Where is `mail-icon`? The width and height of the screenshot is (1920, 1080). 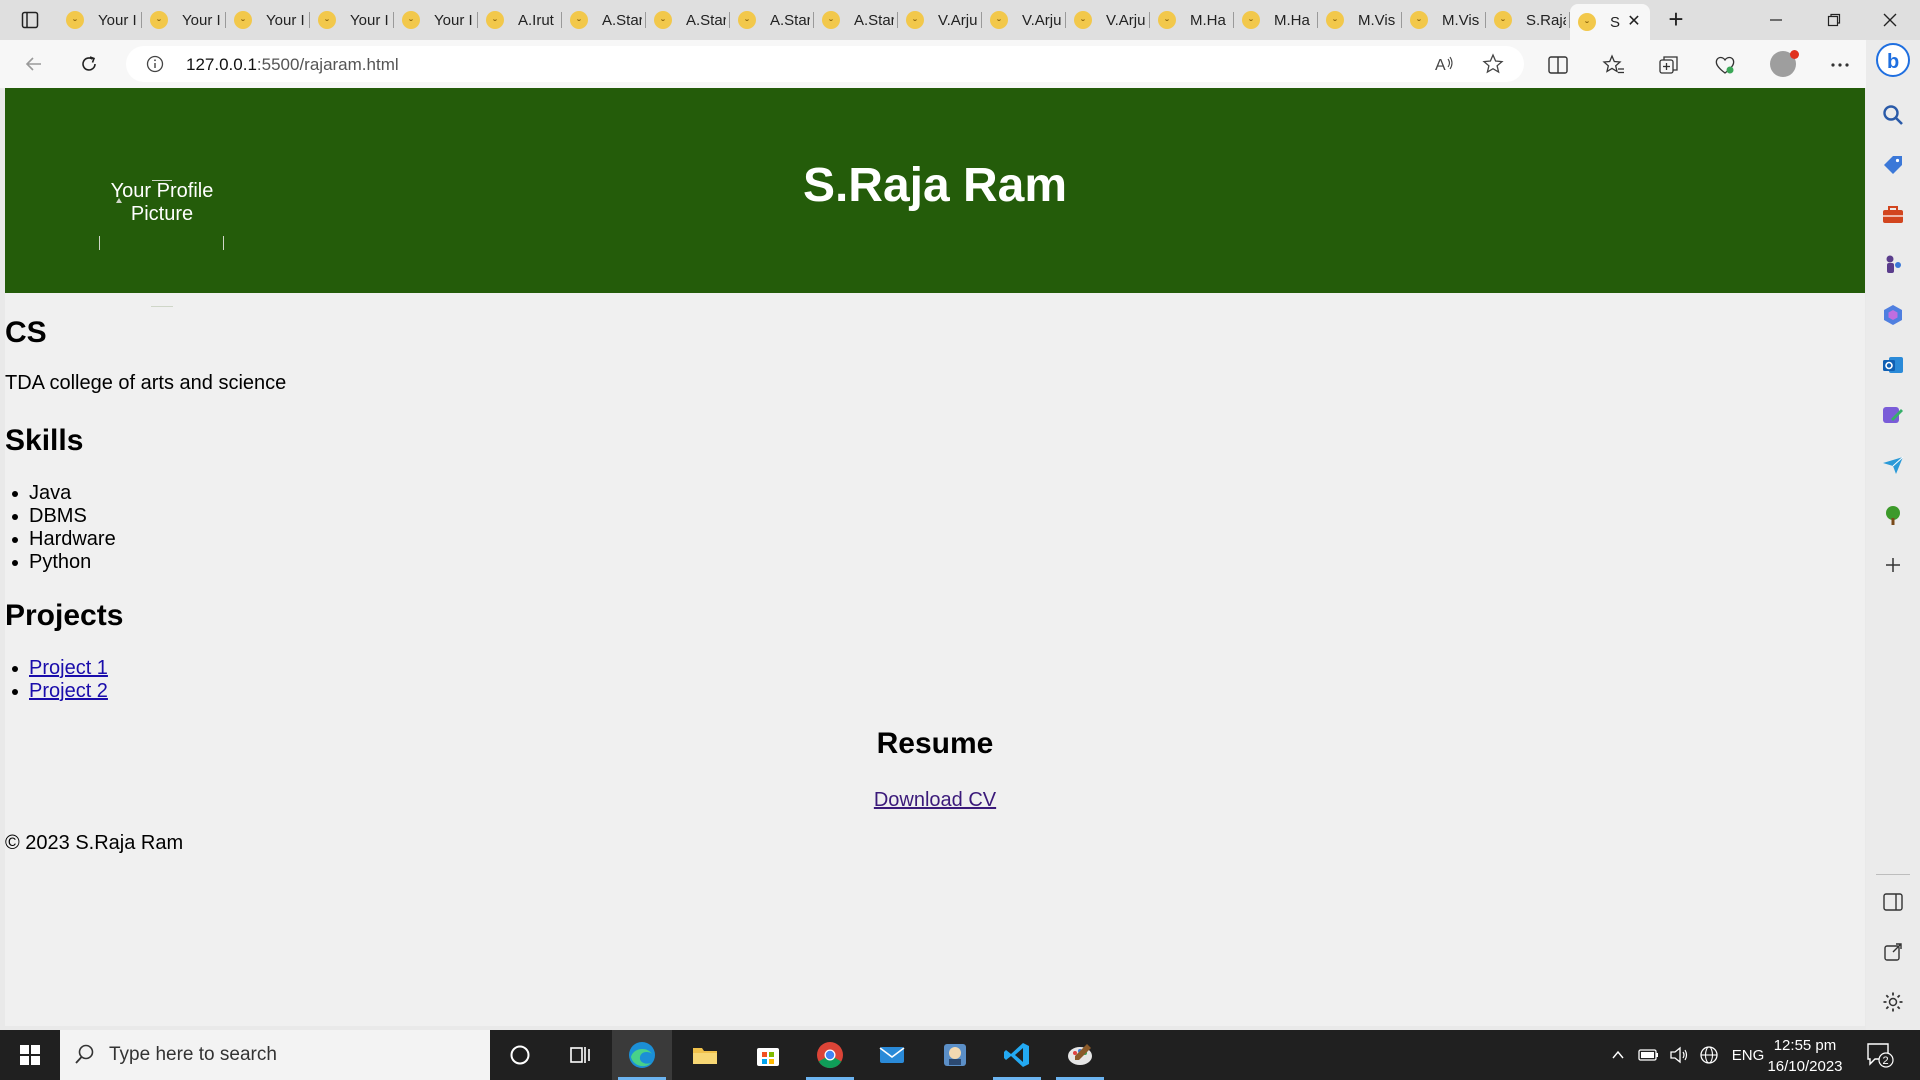 mail-icon is located at coordinates (892, 1055).